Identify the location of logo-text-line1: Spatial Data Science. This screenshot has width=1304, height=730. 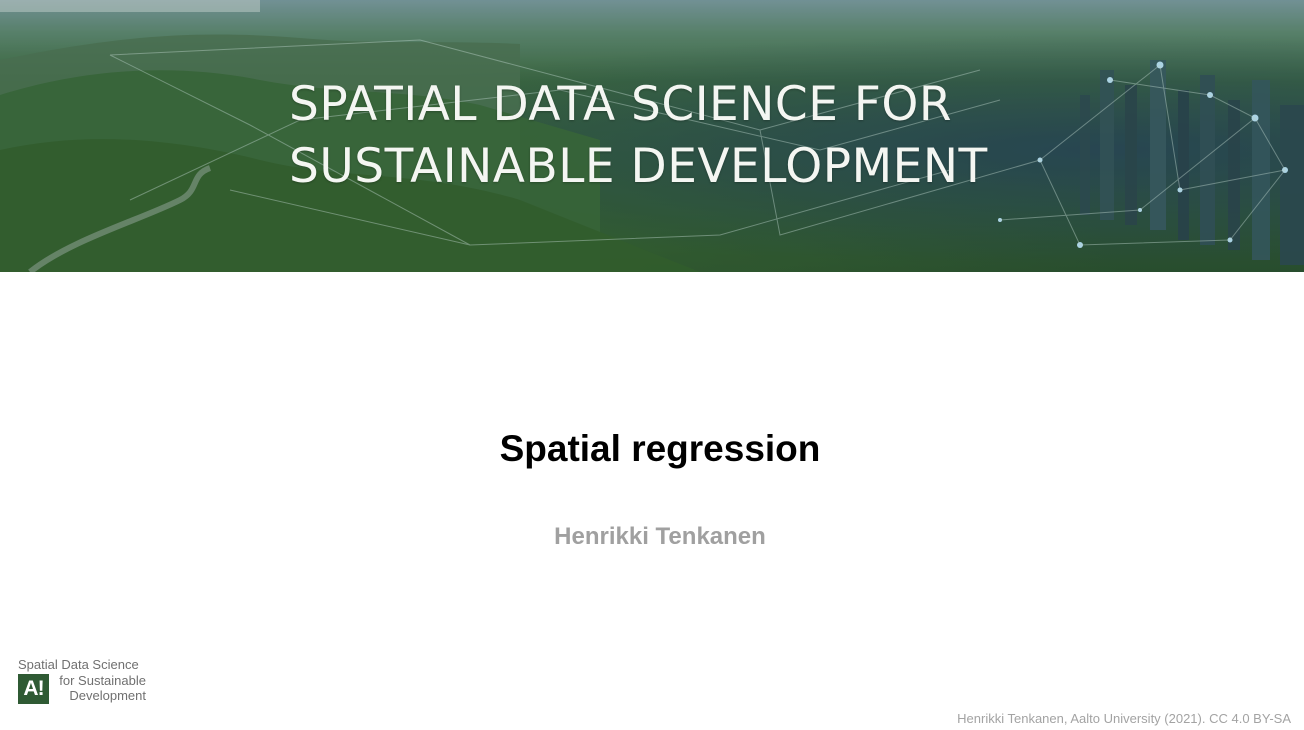
(78, 664).